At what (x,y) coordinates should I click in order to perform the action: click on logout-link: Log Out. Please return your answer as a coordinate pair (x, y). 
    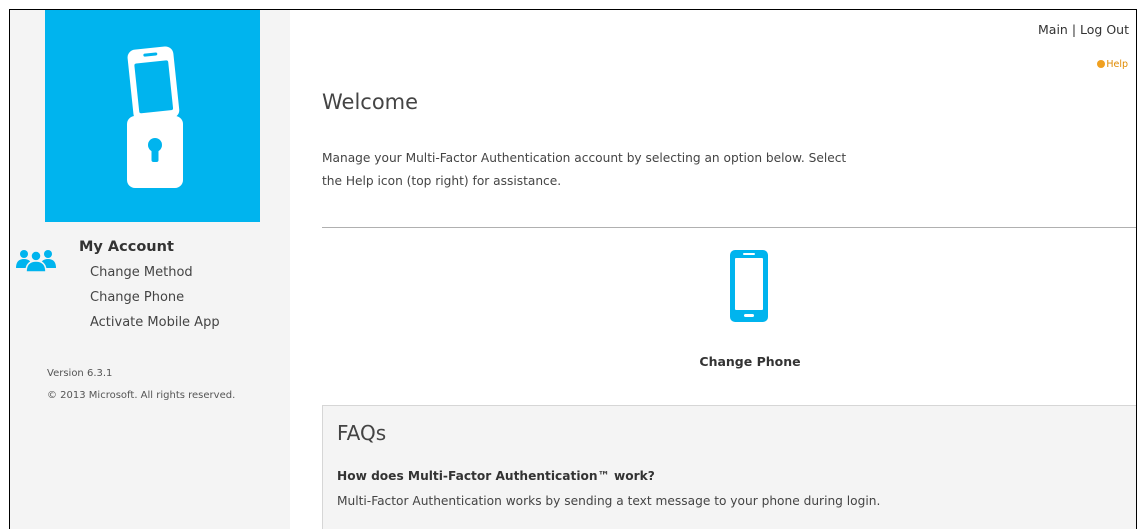
    Looking at the image, I should click on (1104, 29).